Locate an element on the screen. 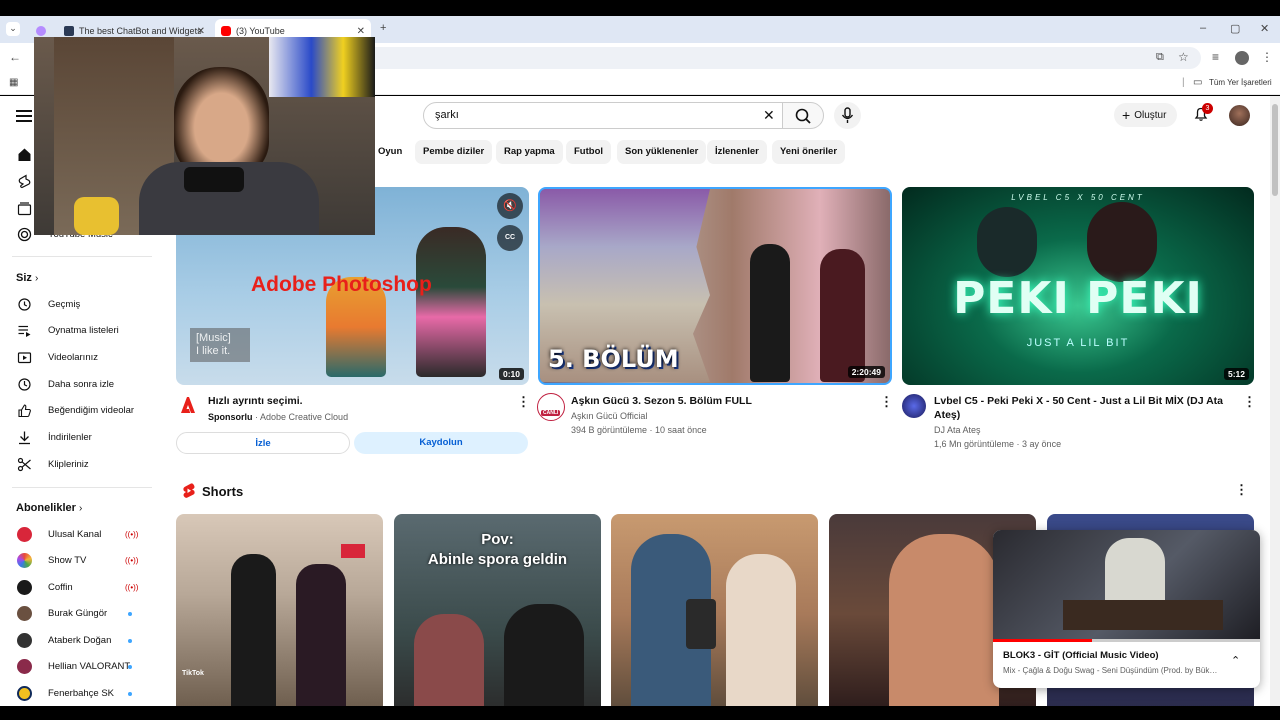 This screenshot has width=1280, height=720. chip-yeni-oneriler: Yeni öneriler is located at coordinates (809, 152).